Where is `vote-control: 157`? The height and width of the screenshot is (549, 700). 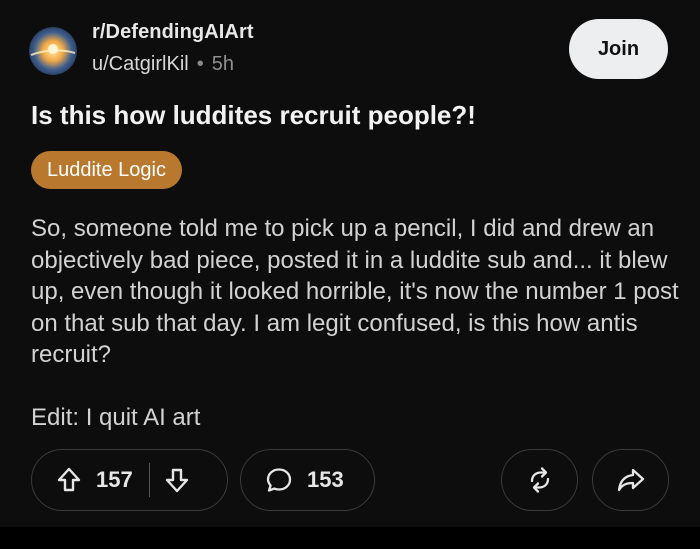
vote-control: 157 is located at coordinates (129, 480).